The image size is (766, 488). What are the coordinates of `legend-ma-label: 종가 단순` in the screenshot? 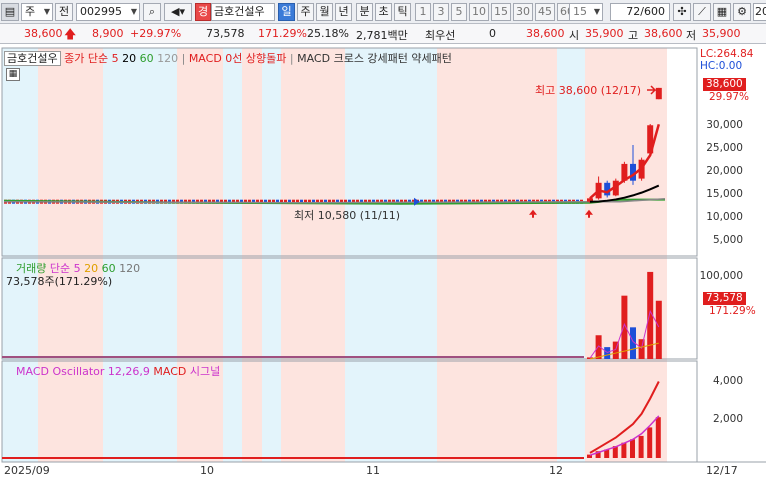 It's located at (86, 58).